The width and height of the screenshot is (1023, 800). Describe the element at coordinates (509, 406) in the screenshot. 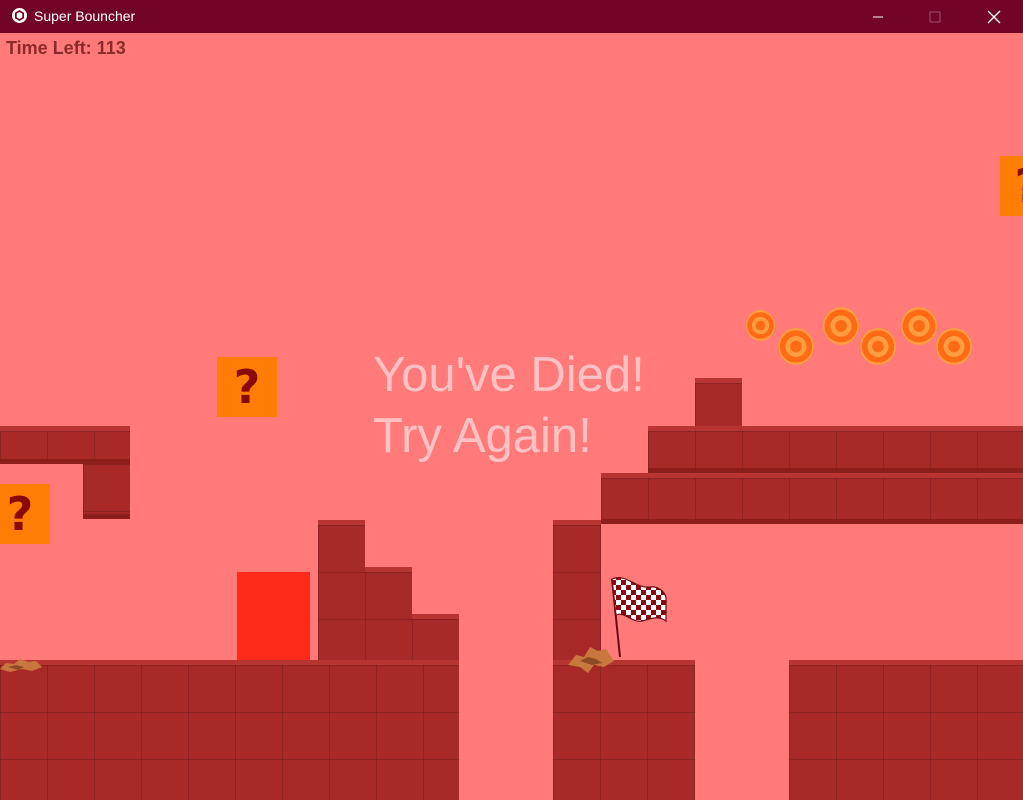

I see `death-message: You've Died! Try Again!` at that location.